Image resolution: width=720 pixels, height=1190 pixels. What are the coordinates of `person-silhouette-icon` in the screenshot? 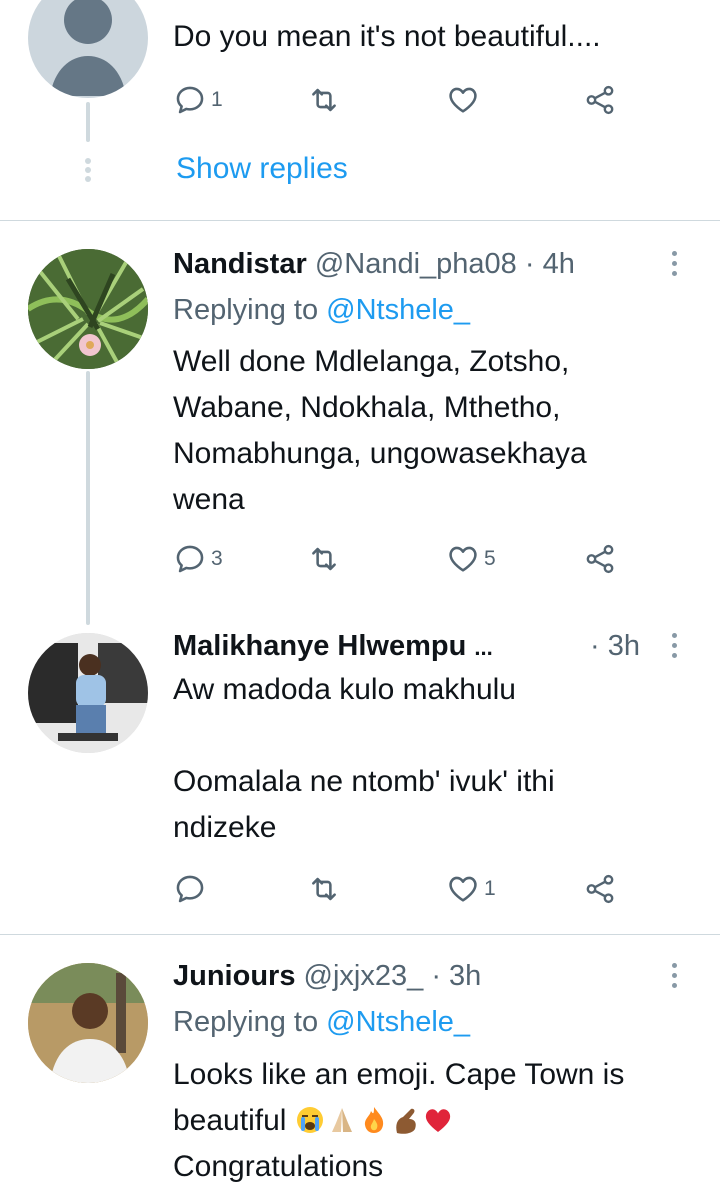 It's located at (88, 48).